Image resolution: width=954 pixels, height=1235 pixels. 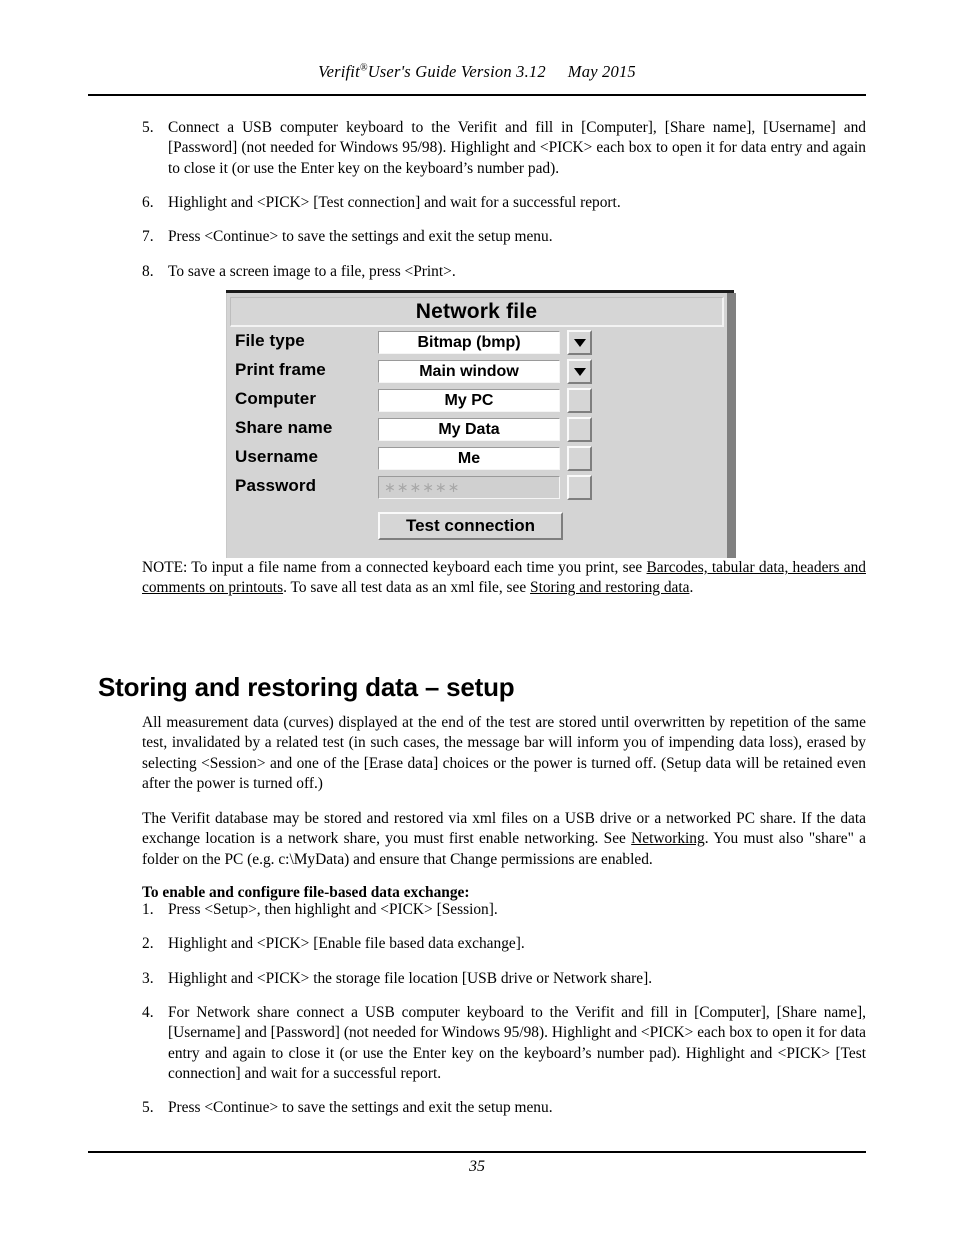 I want to click on row-username: Username Me, so click(x=477, y=459).